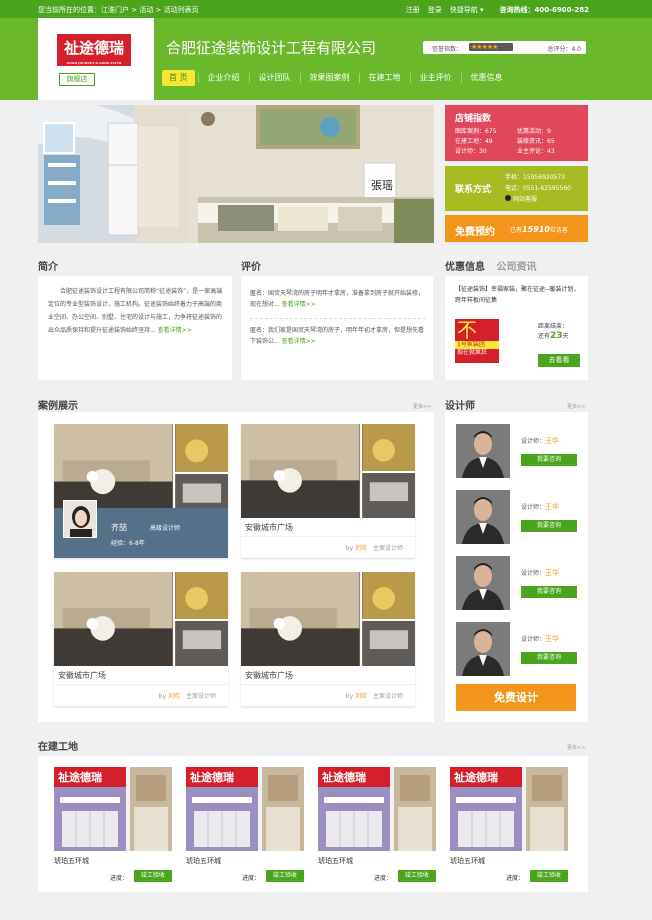 This screenshot has height=920, width=652. Describe the element at coordinates (477, 341) in the screenshot. I see `promo-poster: 不 1号家装团 现在就疯狂` at that location.